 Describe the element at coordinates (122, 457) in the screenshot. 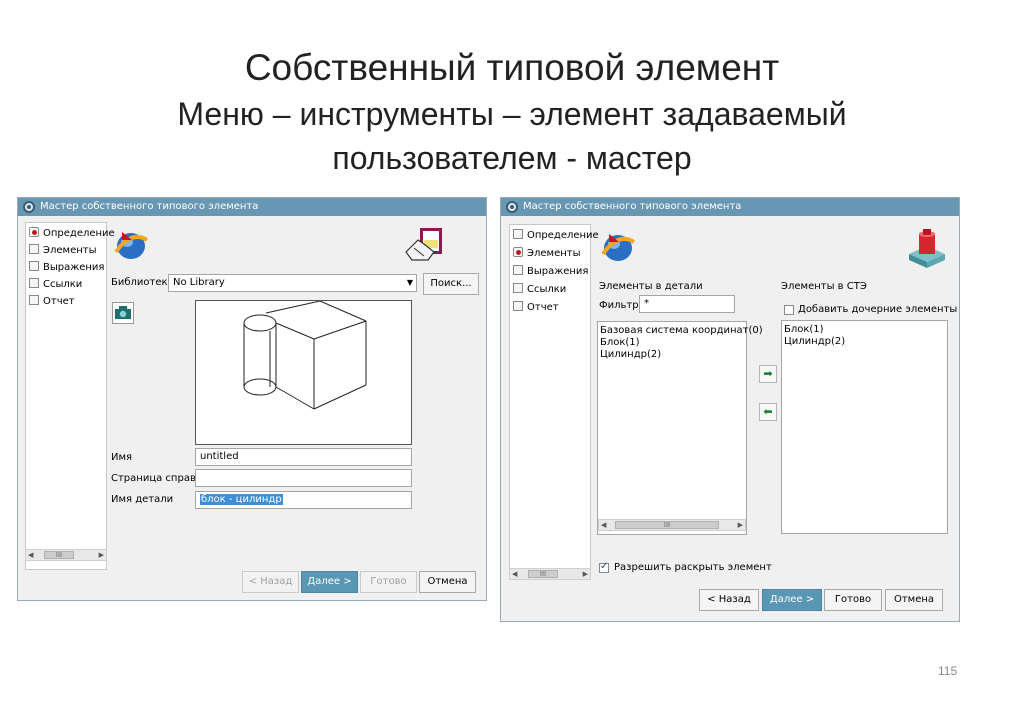

I see `name-label: Имя` at that location.